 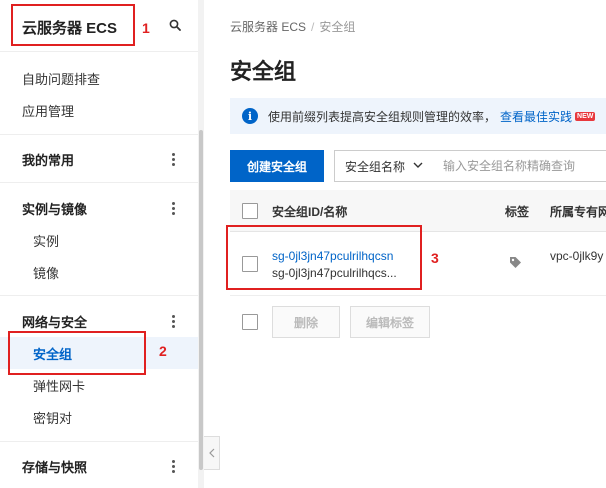 What do you see at coordinates (517, 212) in the screenshot?
I see `column-header-tags: 标签` at bounding box center [517, 212].